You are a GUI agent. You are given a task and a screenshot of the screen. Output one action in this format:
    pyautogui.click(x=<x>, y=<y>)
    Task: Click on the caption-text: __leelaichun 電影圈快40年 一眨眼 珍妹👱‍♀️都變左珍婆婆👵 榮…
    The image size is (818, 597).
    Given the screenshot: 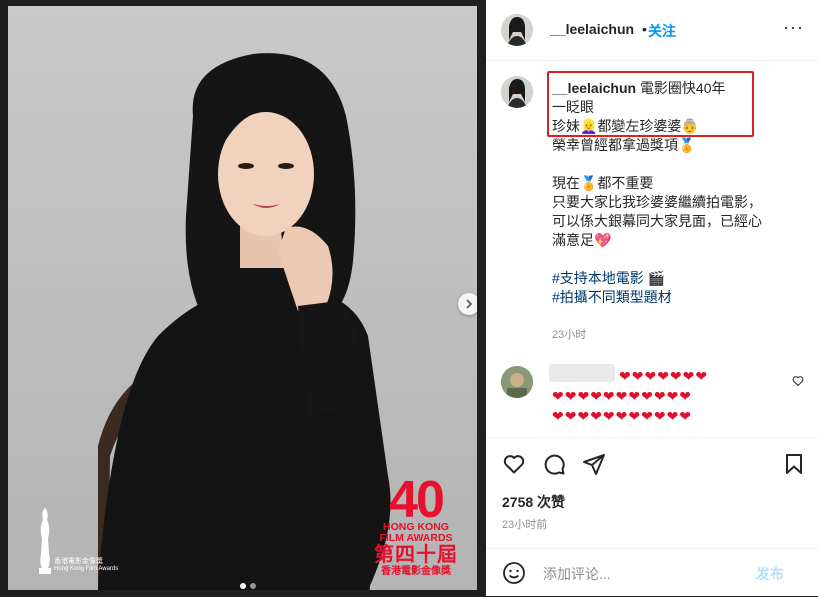 What is the action you would take?
    pyautogui.click(x=677, y=193)
    